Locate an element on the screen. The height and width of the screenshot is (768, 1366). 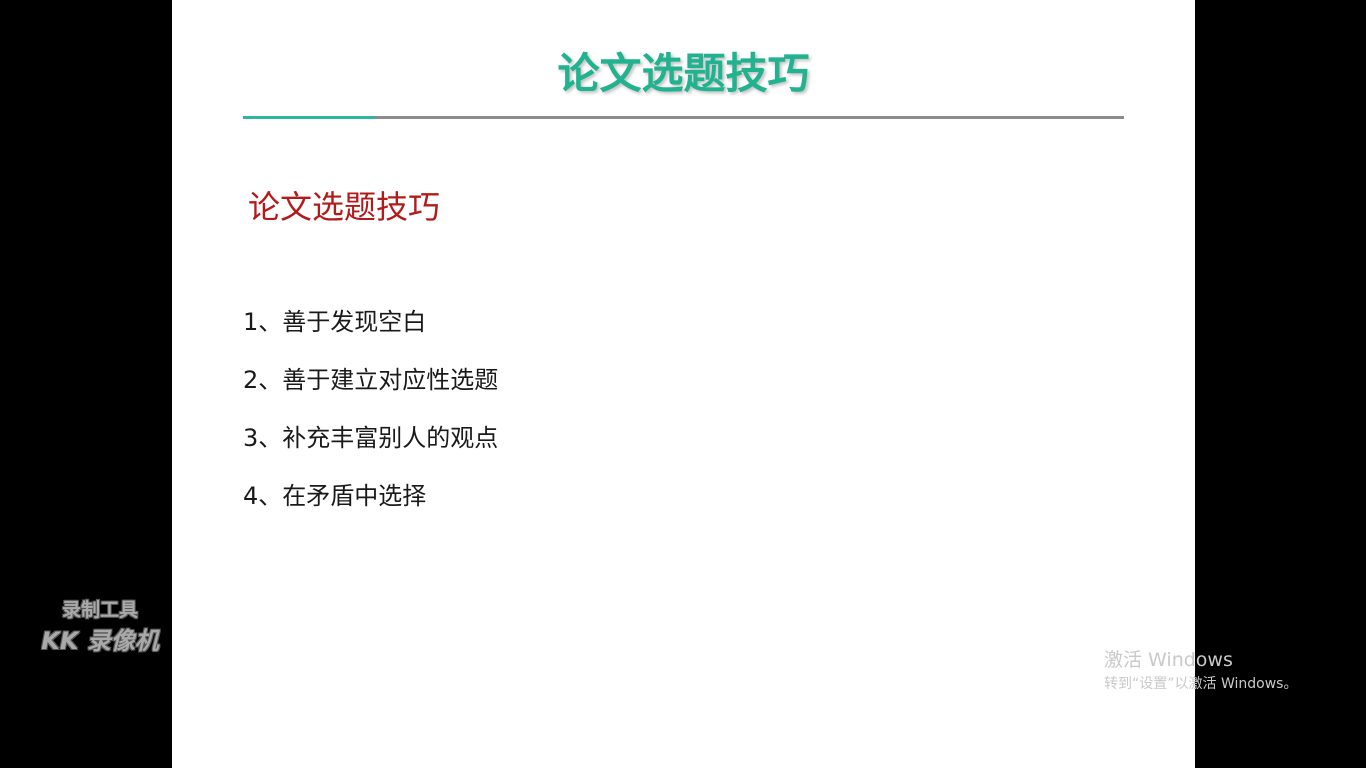
point-item: 2、善于建立对应性选题 is located at coordinates (371, 380).